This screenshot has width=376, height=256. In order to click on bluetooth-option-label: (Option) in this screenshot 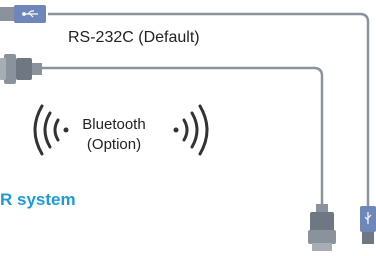, I will do `click(114, 144)`.